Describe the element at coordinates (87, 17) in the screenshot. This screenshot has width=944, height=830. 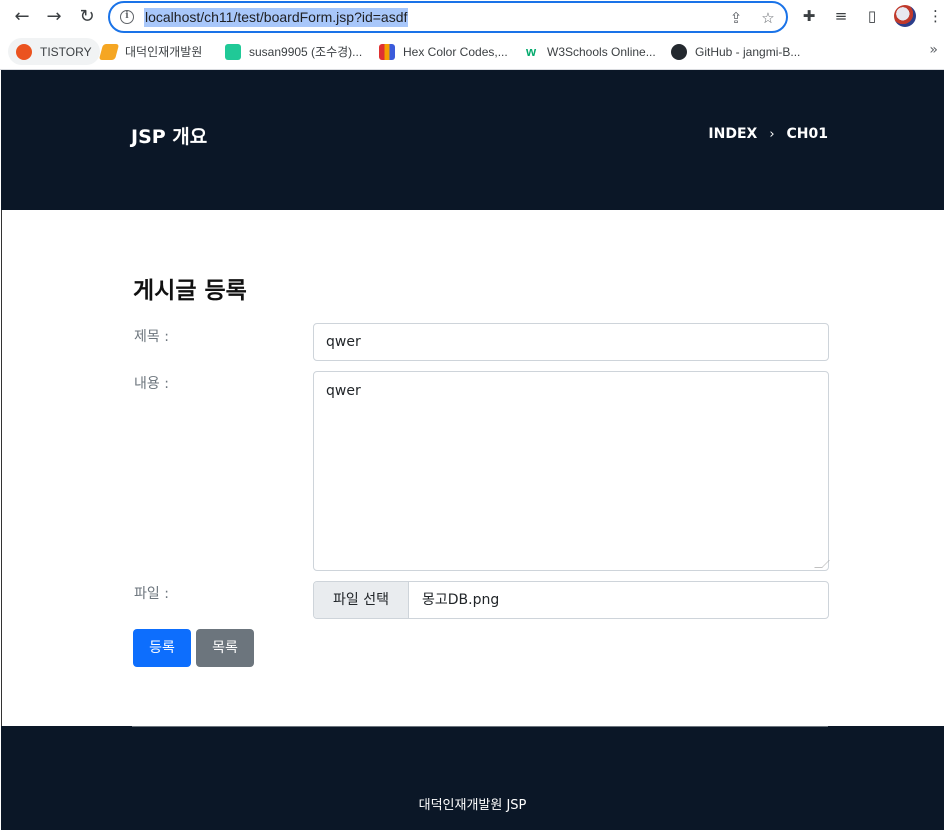
I see `reload-icon: ↻` at that location.